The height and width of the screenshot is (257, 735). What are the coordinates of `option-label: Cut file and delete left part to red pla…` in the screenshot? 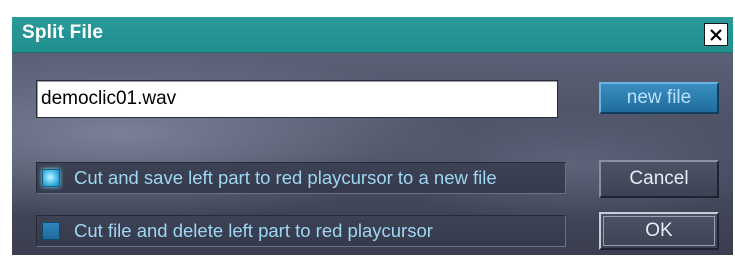 It's located at (253, 230).